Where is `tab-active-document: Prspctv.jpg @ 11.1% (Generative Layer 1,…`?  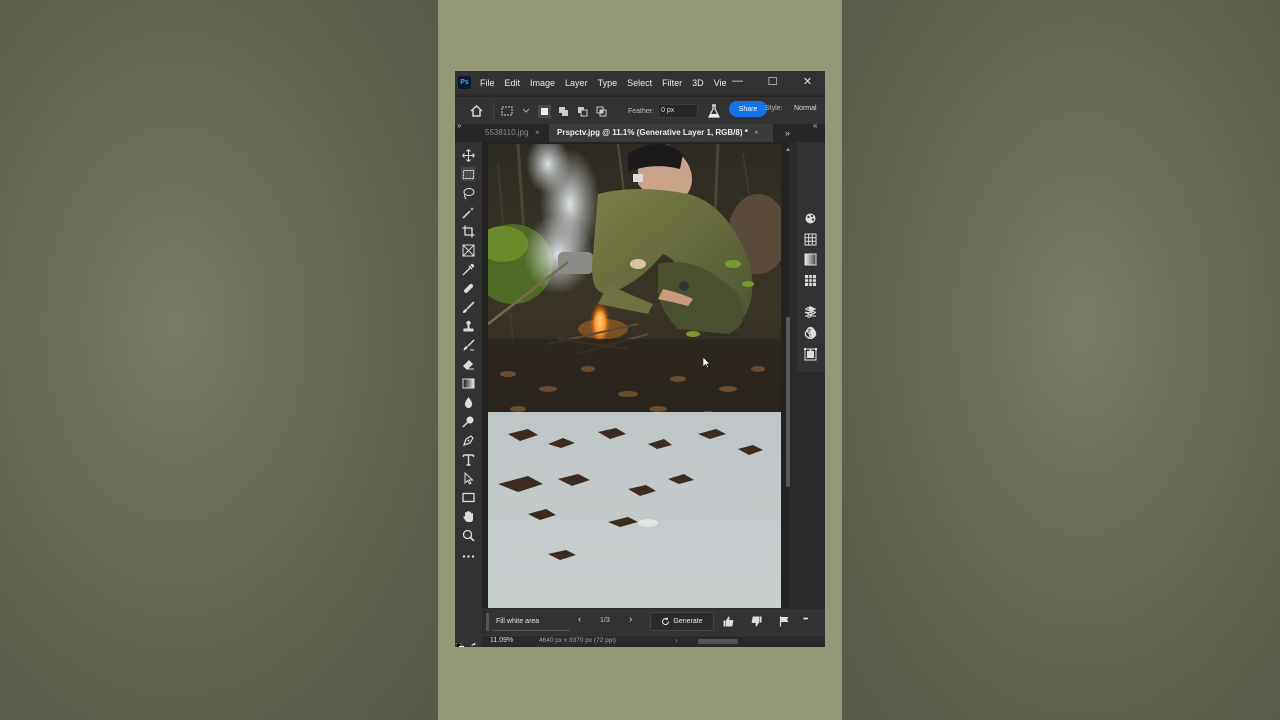
tab-active-document: Prspctv.jpg @ 11.1% (Generative Layer 1,… is located at coordinates (661, 133).